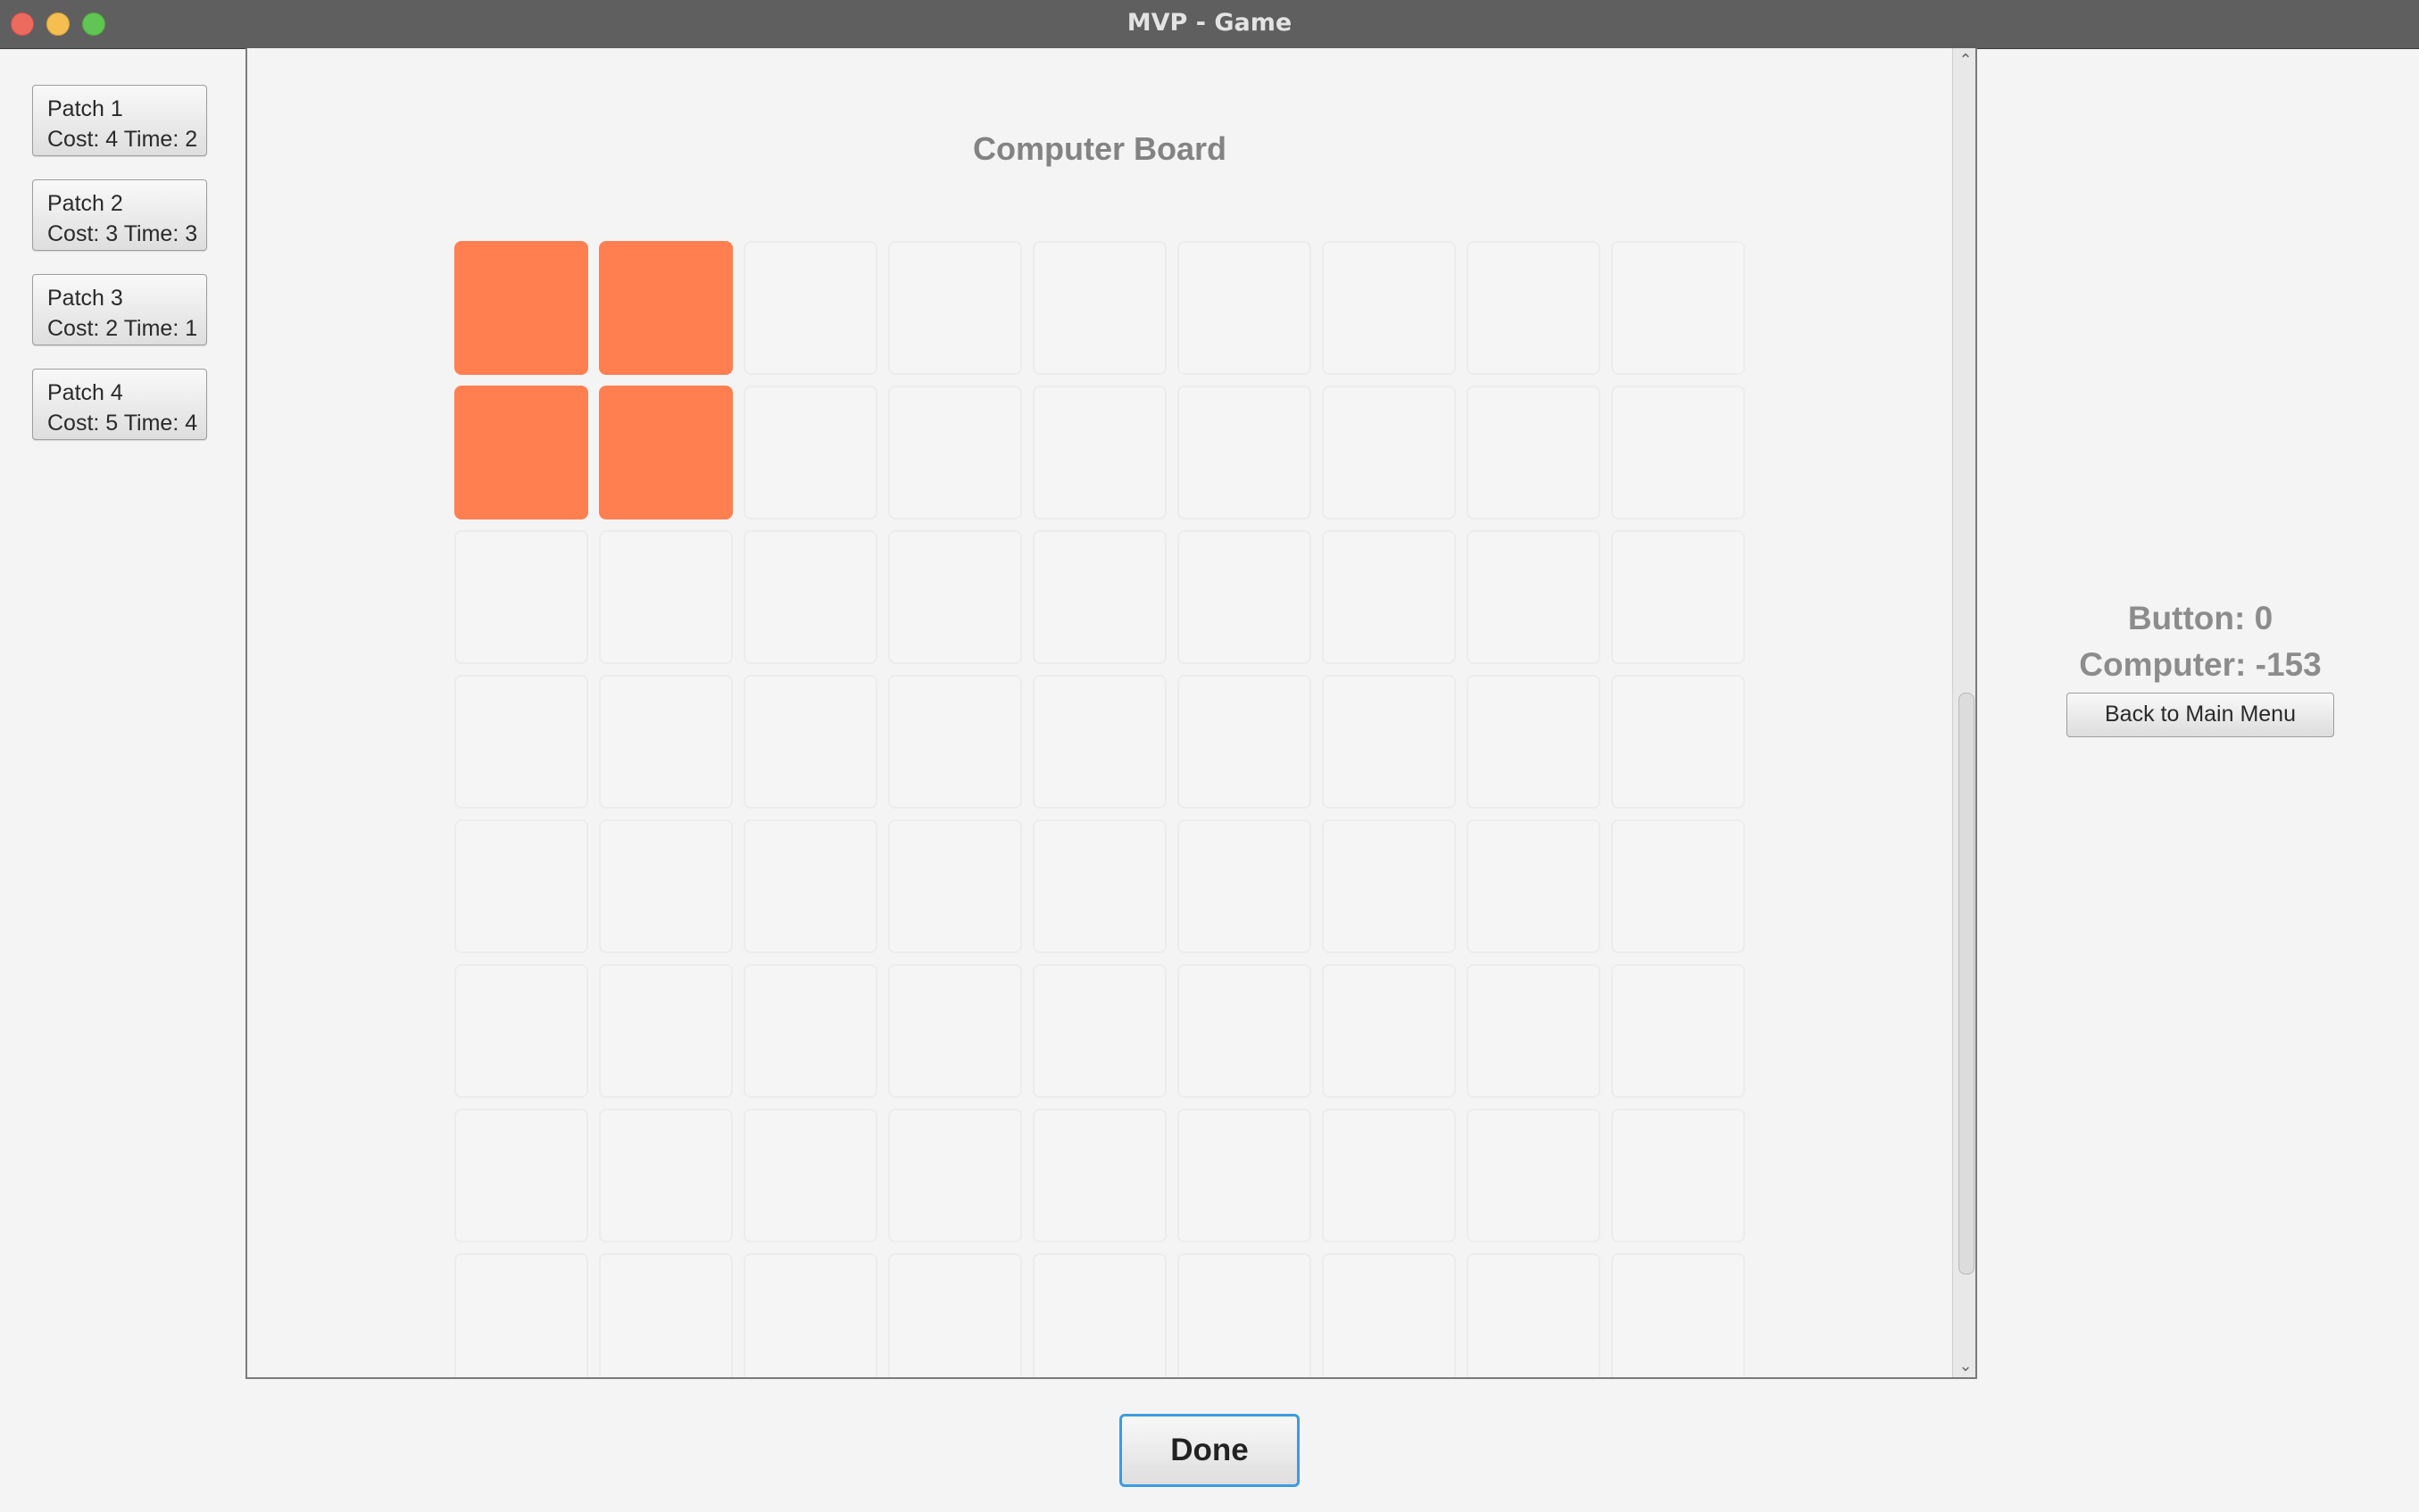 The height and width of the screenshot is (1512, 2419). I want to click on patch-name: Patch 2, so click(85, 204).